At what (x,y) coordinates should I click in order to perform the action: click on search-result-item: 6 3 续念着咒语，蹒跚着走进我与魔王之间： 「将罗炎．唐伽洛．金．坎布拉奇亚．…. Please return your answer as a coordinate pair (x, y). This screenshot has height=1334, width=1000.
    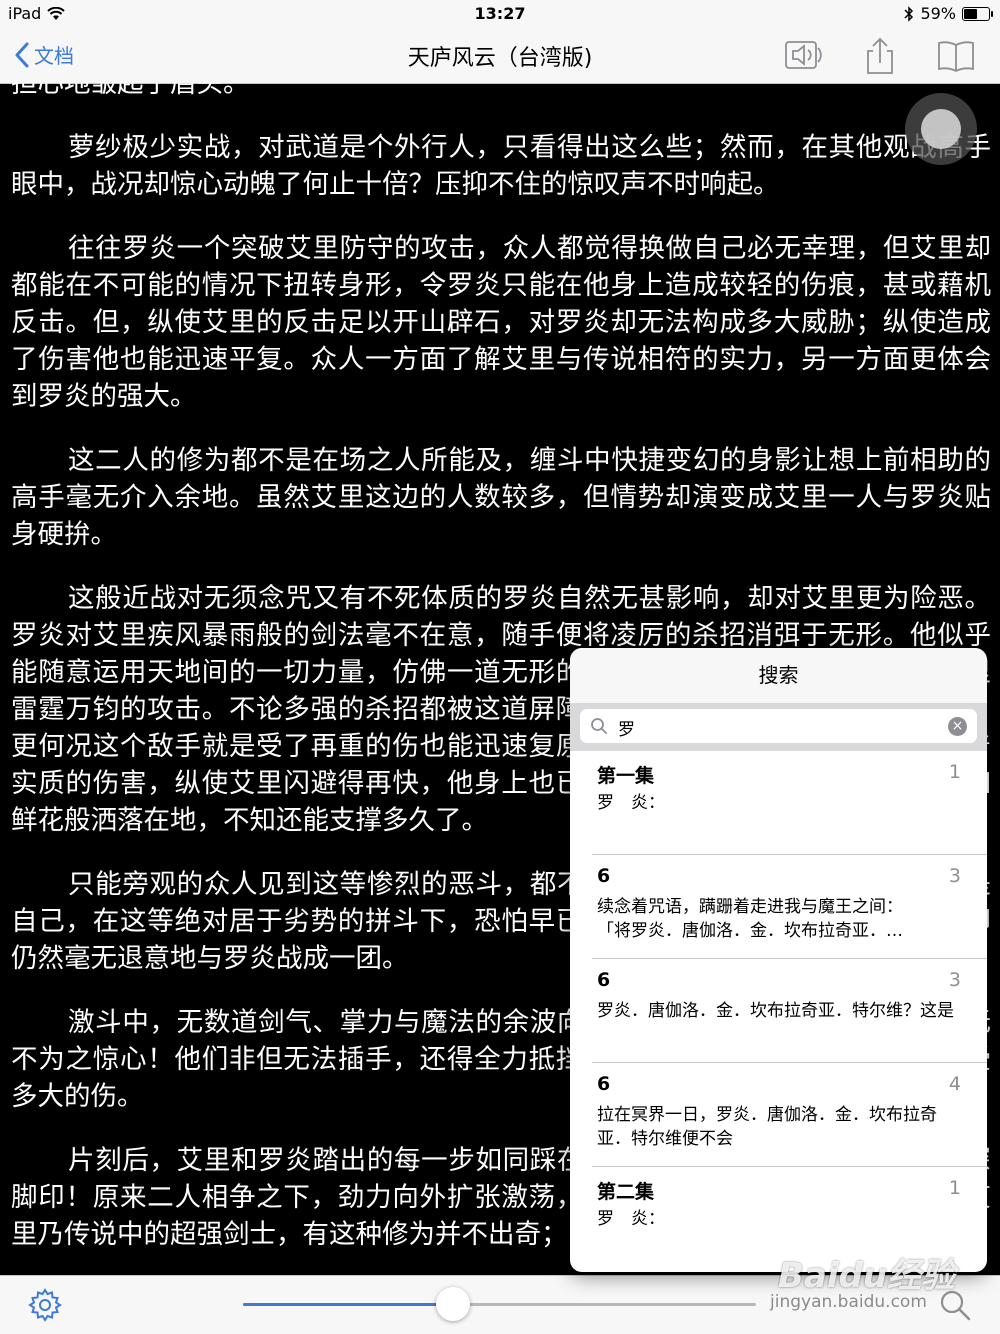
    Looking at the image, I should click on (789, 907).